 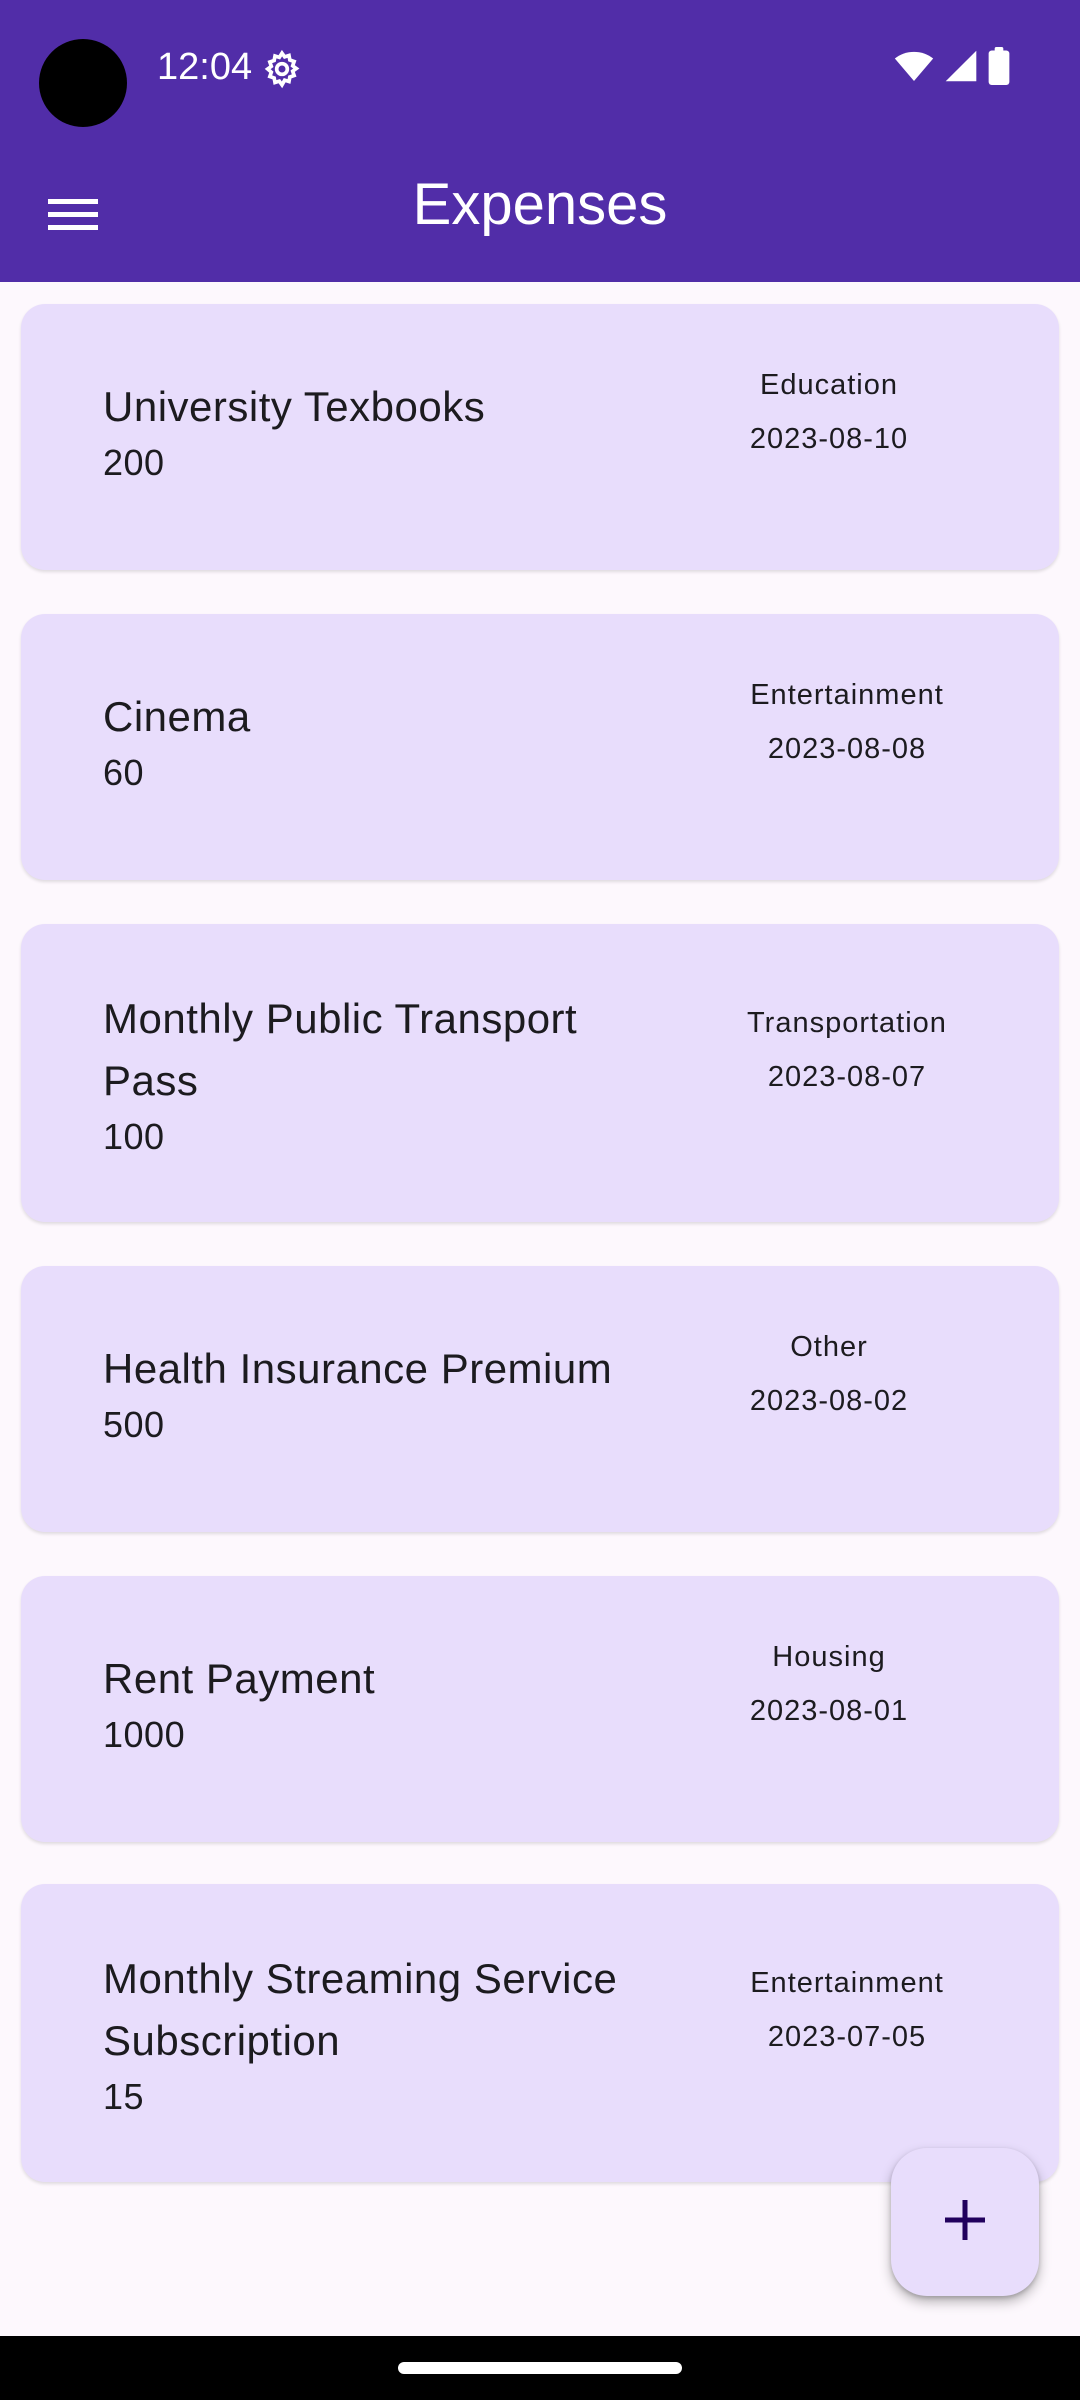 What do you see at coordinates (829, 385) in the screenshot?
I see `expense-category: Education` at bounding box center [829, 385].